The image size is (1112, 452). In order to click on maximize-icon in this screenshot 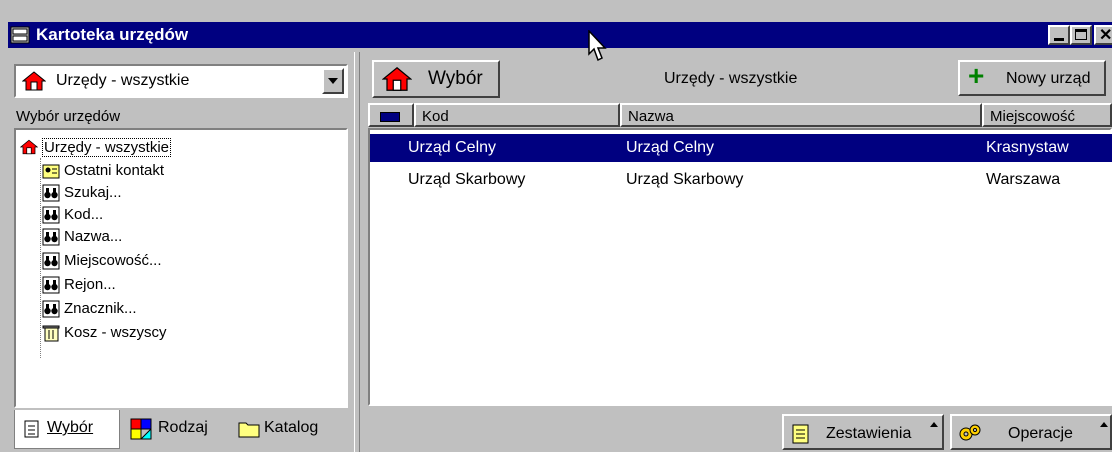, I will do `click(1081, 34)`.